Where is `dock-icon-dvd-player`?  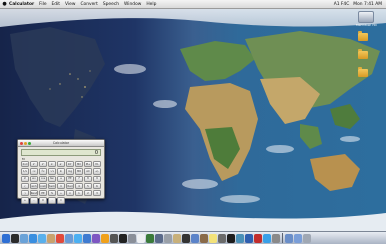 dock-icon-dvd-player is located at coordinates (231, 238).